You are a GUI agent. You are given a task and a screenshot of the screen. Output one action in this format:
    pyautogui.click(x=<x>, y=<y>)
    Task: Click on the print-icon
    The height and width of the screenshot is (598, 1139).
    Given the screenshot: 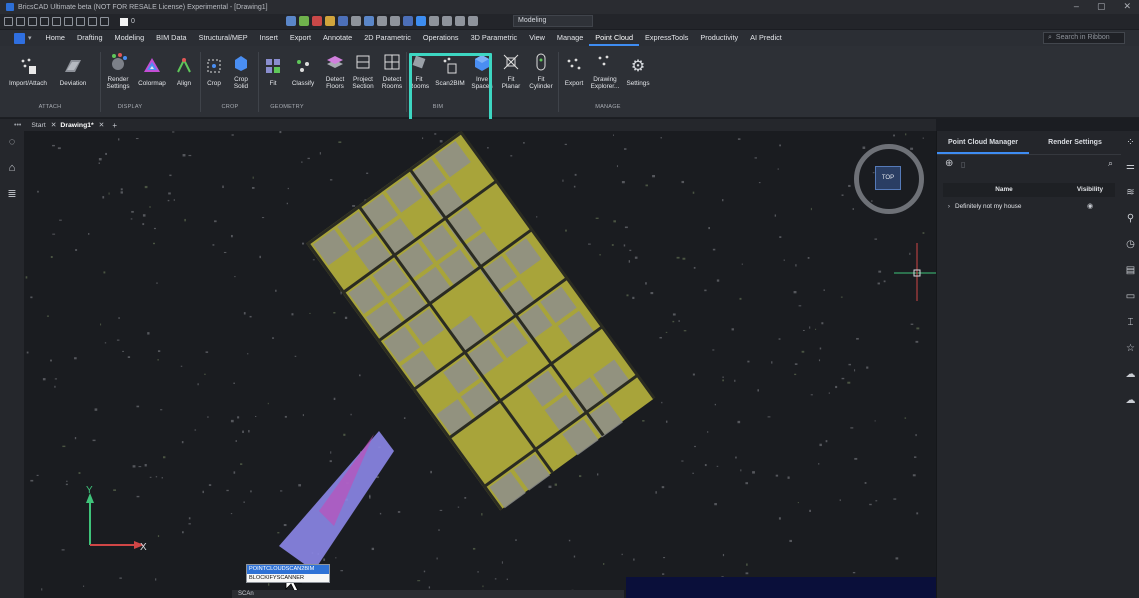 What is the action you would take?
    pyautogui.click(x=56, y=21)
    